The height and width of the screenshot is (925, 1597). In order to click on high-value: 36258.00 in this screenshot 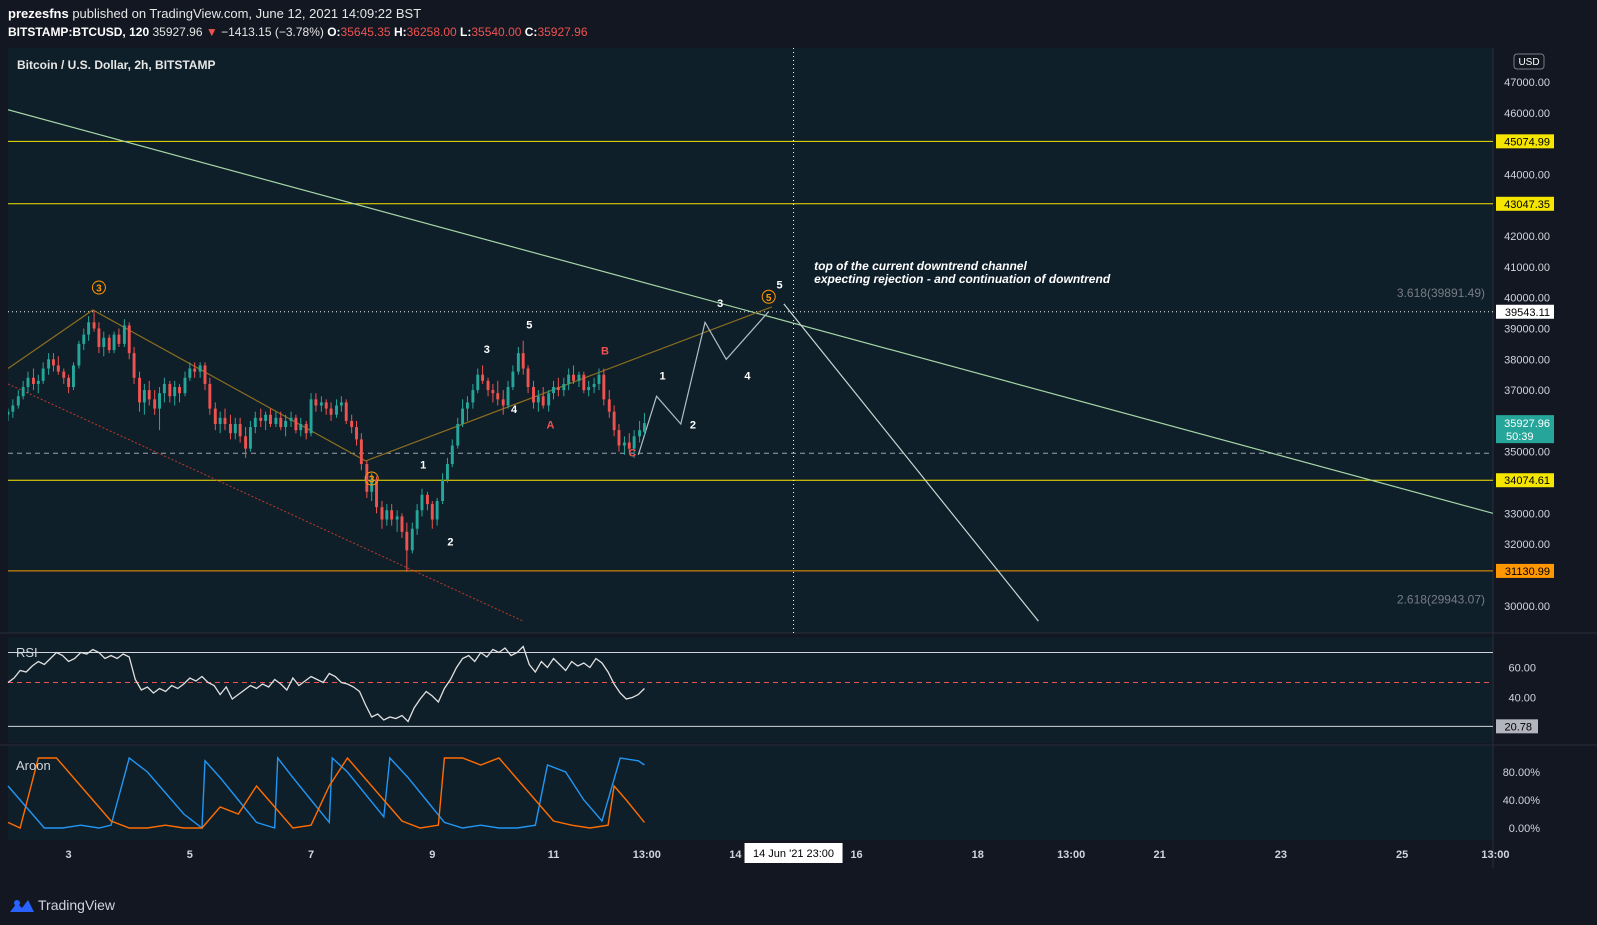, I will do `click(431, 32)`.